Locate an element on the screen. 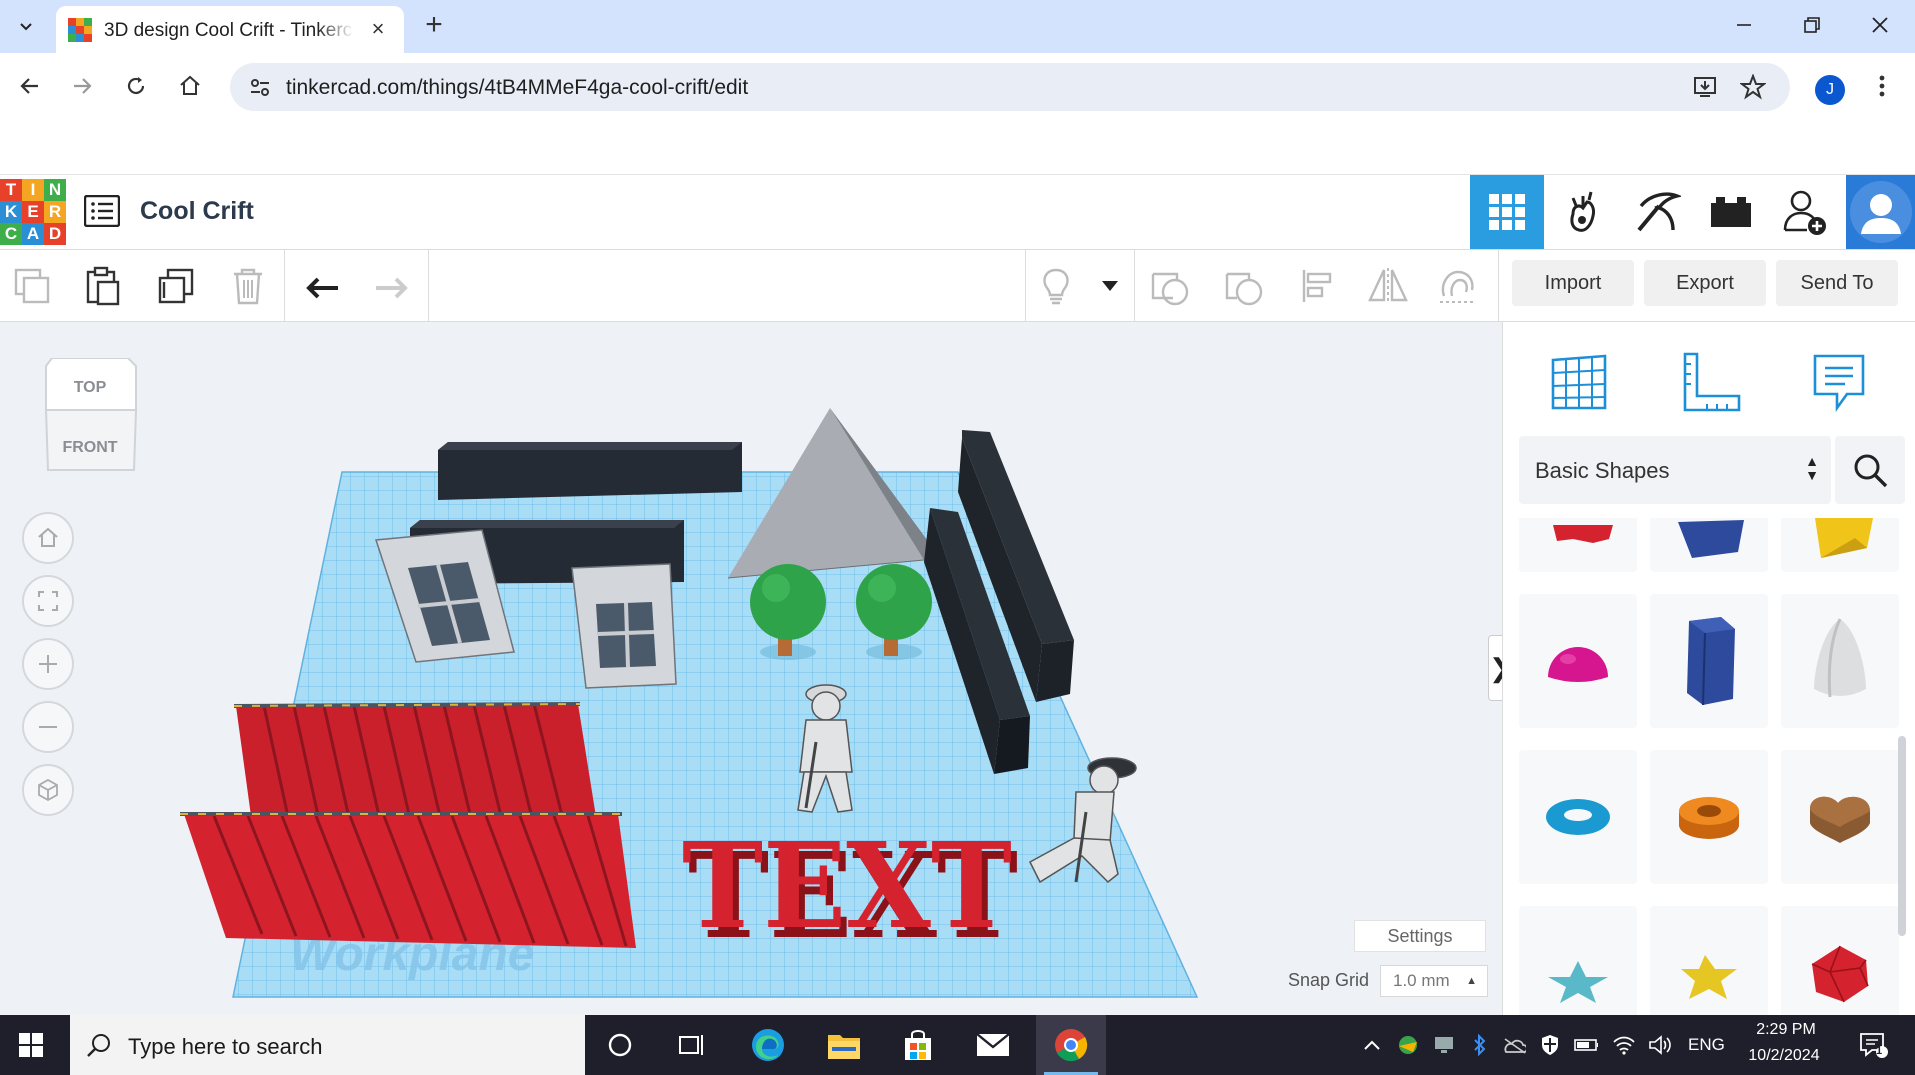  settings-button: Settings is located at coordinates (1420, 936).